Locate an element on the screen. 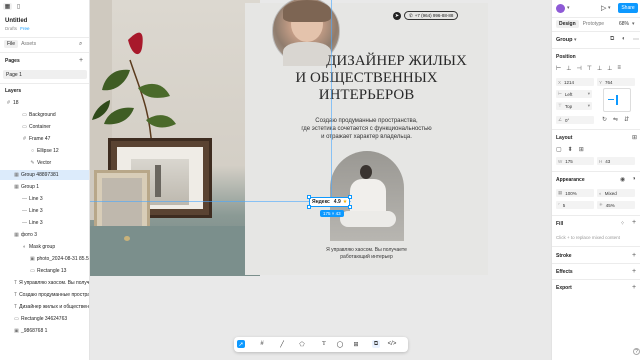  blend-field: ◐ Mixed is located at coordinates (616, 193).